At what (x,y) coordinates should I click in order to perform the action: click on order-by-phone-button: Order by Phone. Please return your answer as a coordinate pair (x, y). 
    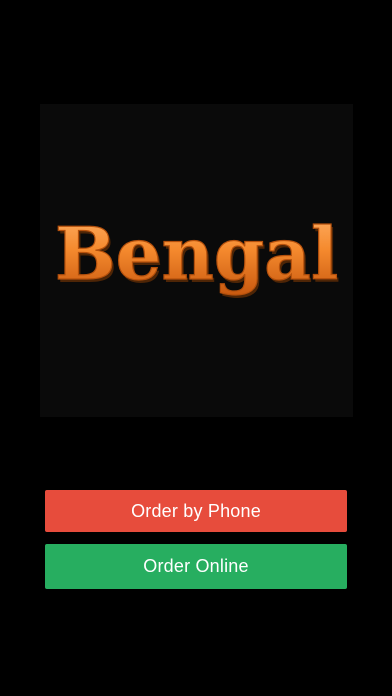
    Looking at the image, I should click on (196, 511).